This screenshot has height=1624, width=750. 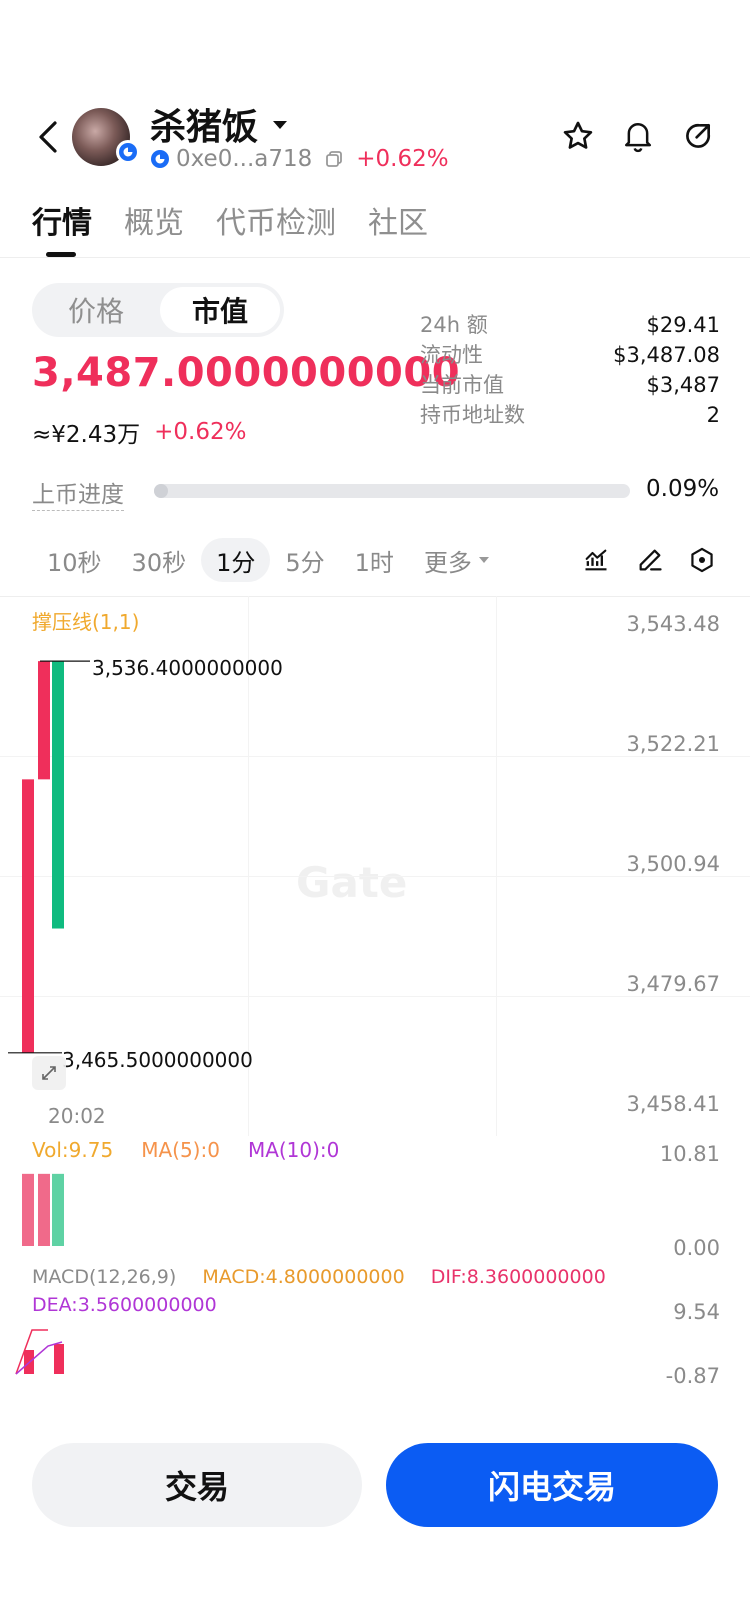 What do you see at coordinates (392, 491) in the screenshot?
I see `listing-progress-bar` at bounding box center [392, 491].